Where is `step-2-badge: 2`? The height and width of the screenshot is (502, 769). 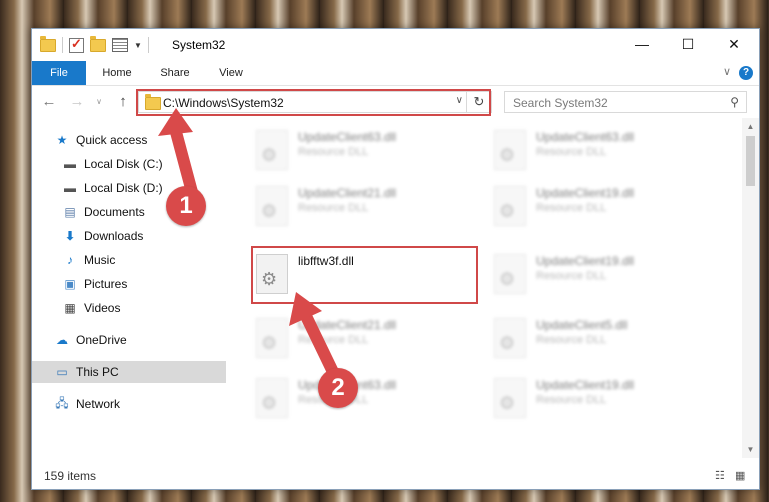
step-2-badge: 2 is located at coordinates (338, 388).